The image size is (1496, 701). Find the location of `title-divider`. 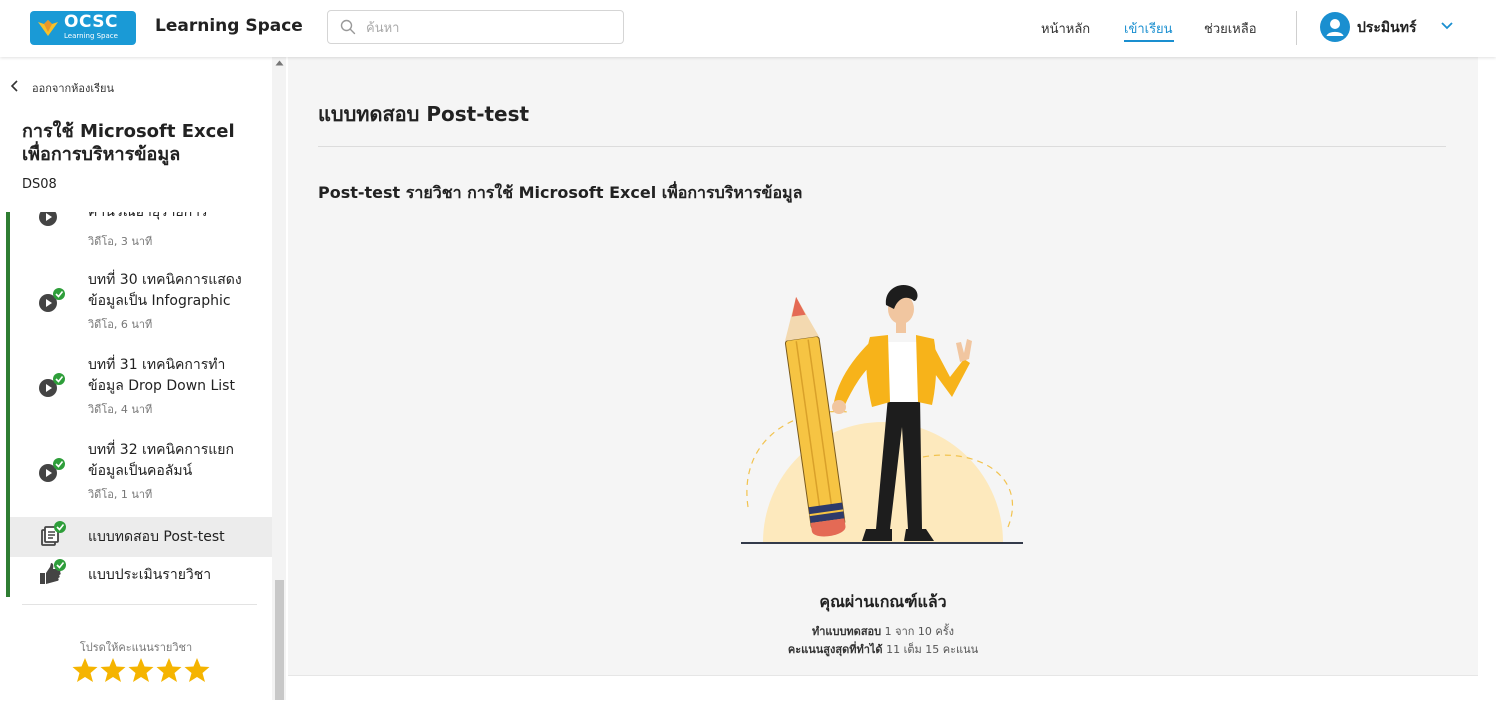

title-divider is located at coordinates (882, 146).